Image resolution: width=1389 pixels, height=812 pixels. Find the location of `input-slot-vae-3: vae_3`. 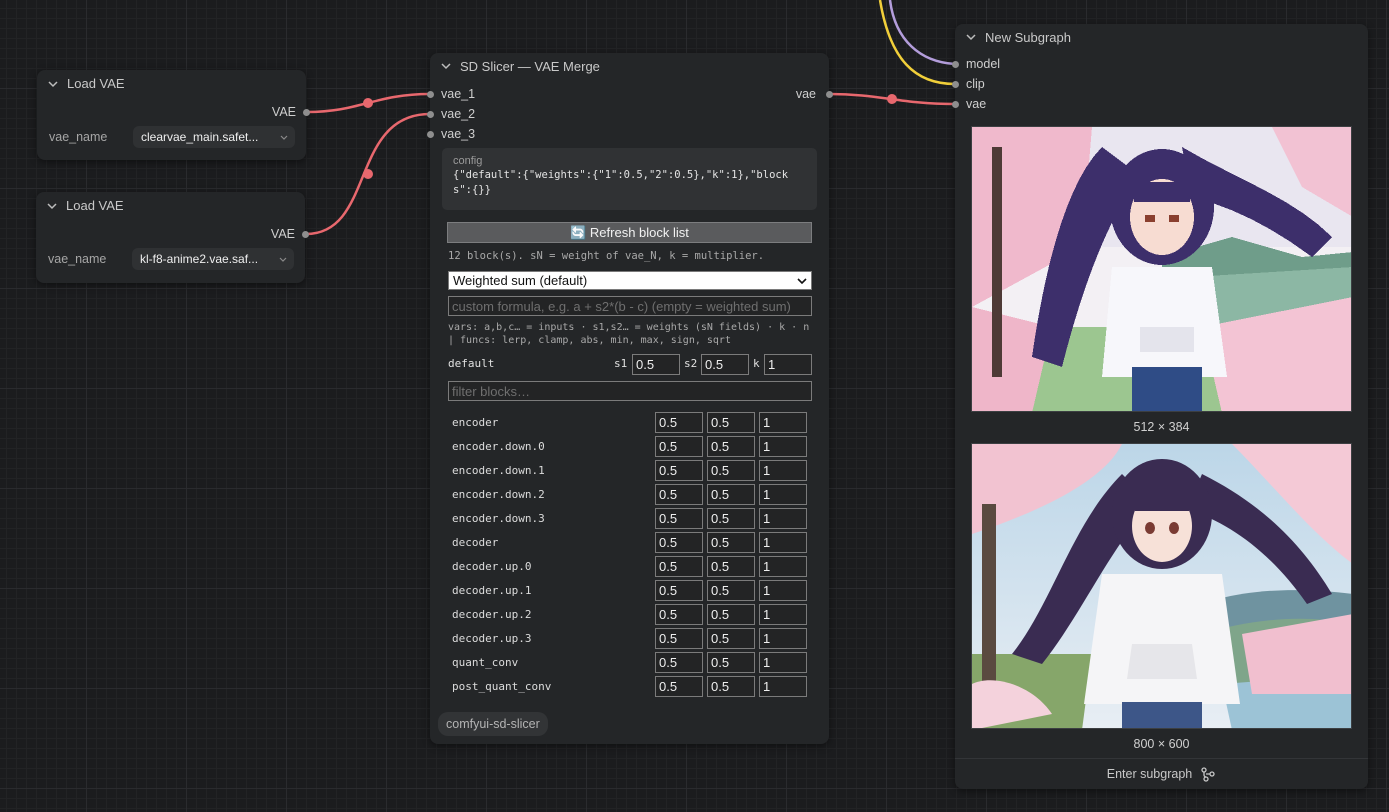

input-slot-vae-3: vae_3 is located at coordinates (451, 134).